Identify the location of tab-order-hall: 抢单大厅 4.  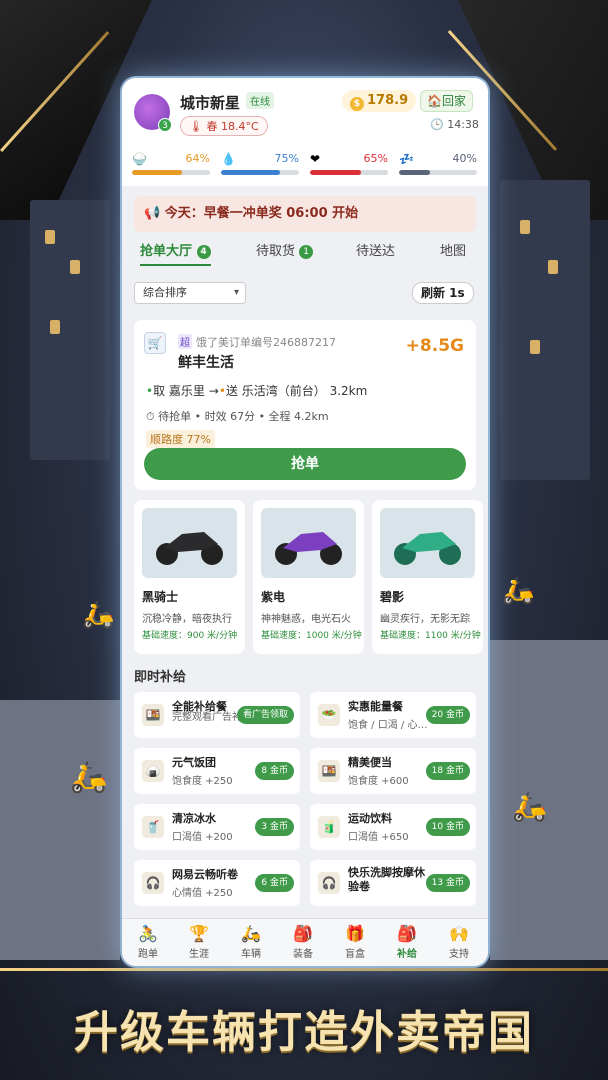
(175, 252).